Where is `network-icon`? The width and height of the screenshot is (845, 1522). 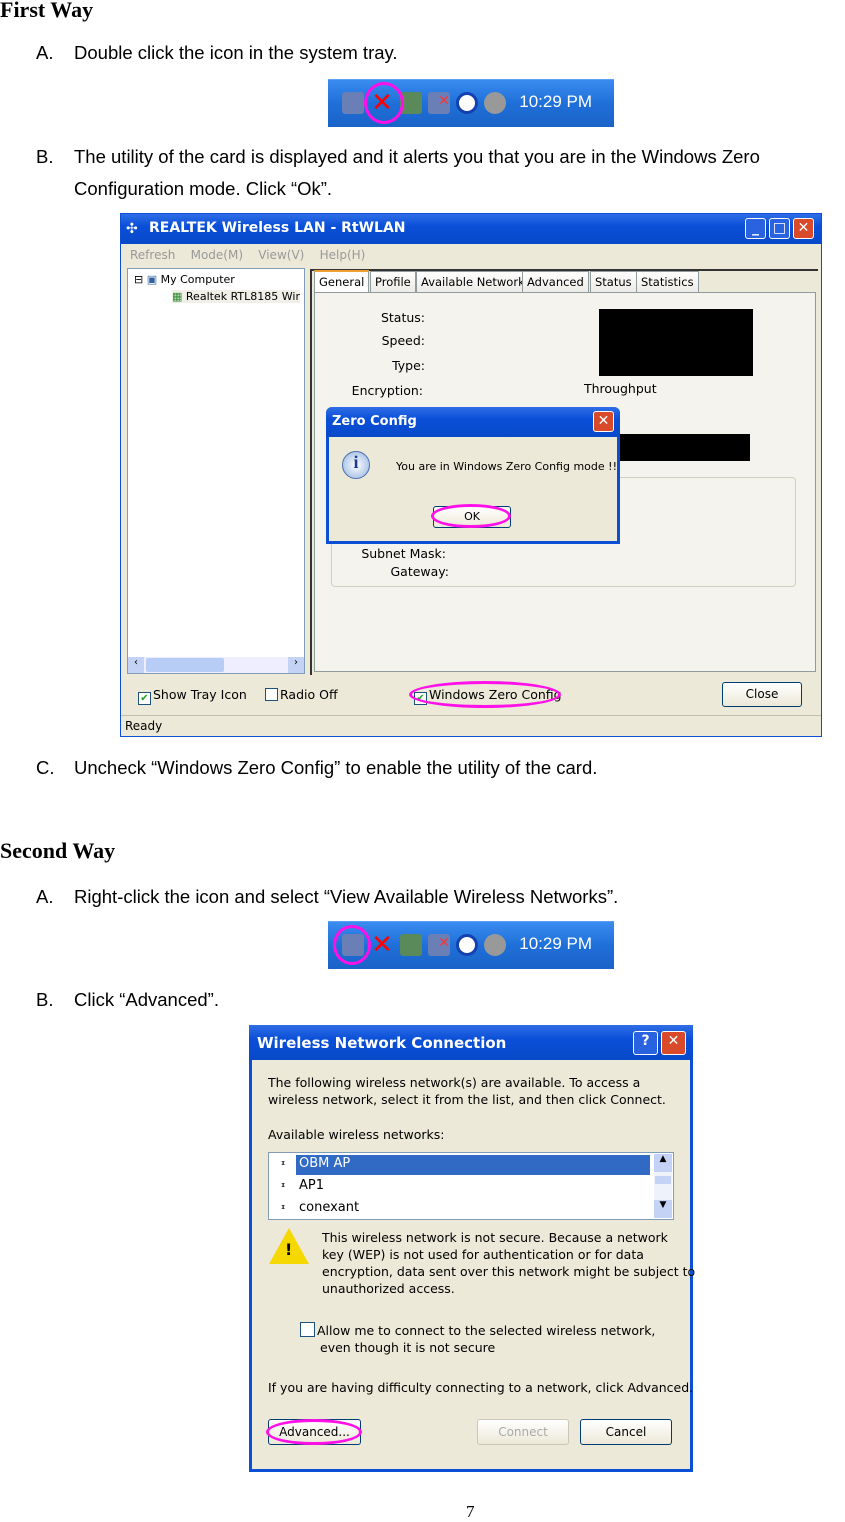 network-icon is located at coordinates (353, 103).